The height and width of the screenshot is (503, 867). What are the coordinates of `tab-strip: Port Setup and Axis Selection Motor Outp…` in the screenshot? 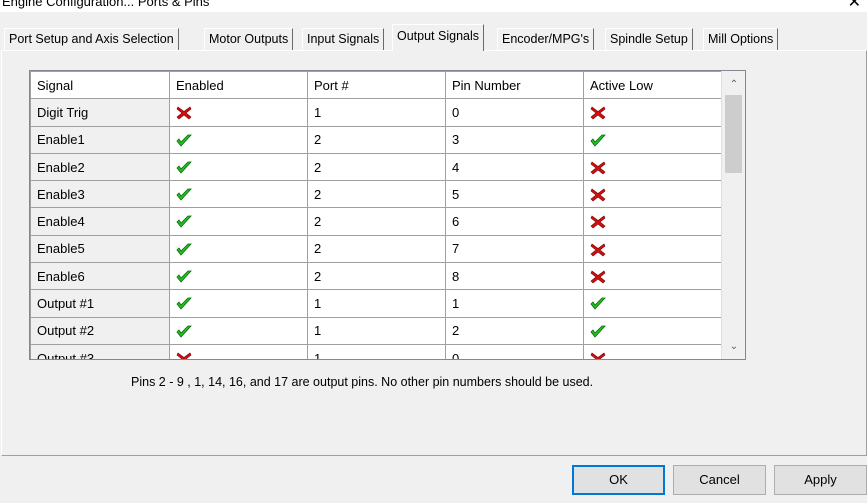 It's located at (433, 37).